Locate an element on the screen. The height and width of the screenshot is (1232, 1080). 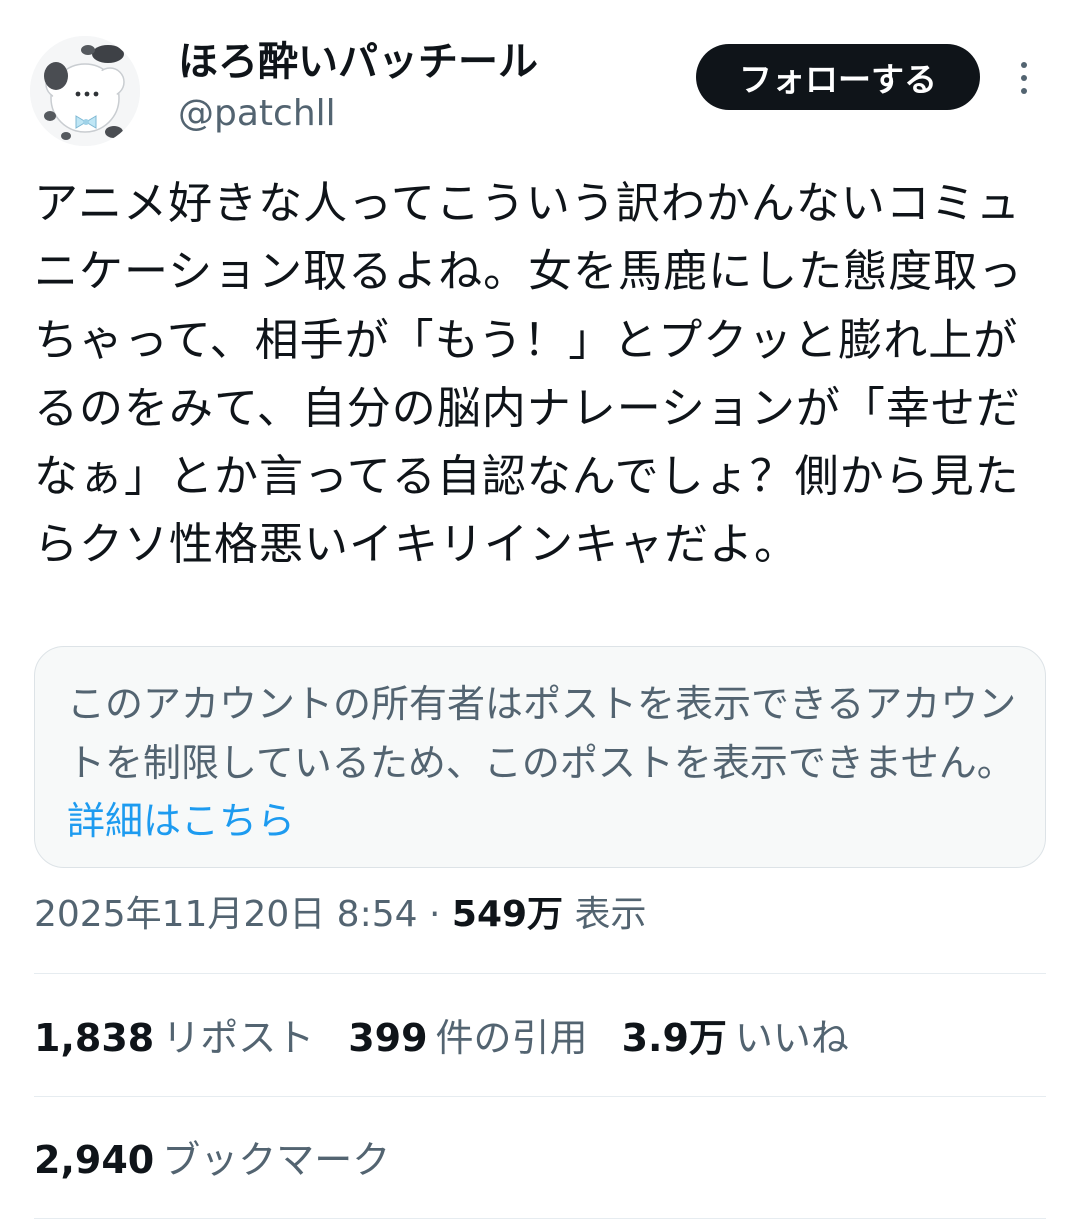
bookmark-stats: 2,940 ブックマーク is located at coordinates (229, 1160).